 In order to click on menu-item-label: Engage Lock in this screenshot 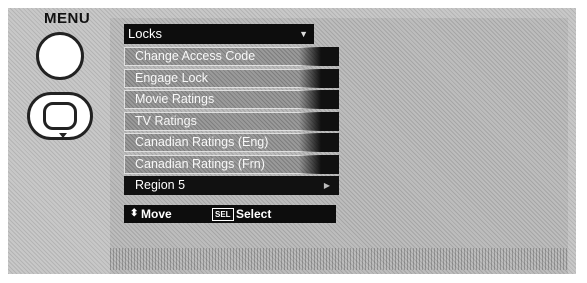, I will do `click(171, 77)`.